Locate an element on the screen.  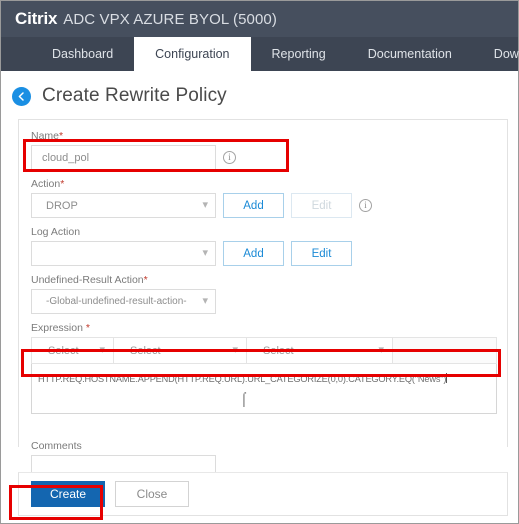
form-footer: Create Close is located at coordinates (263, 494).